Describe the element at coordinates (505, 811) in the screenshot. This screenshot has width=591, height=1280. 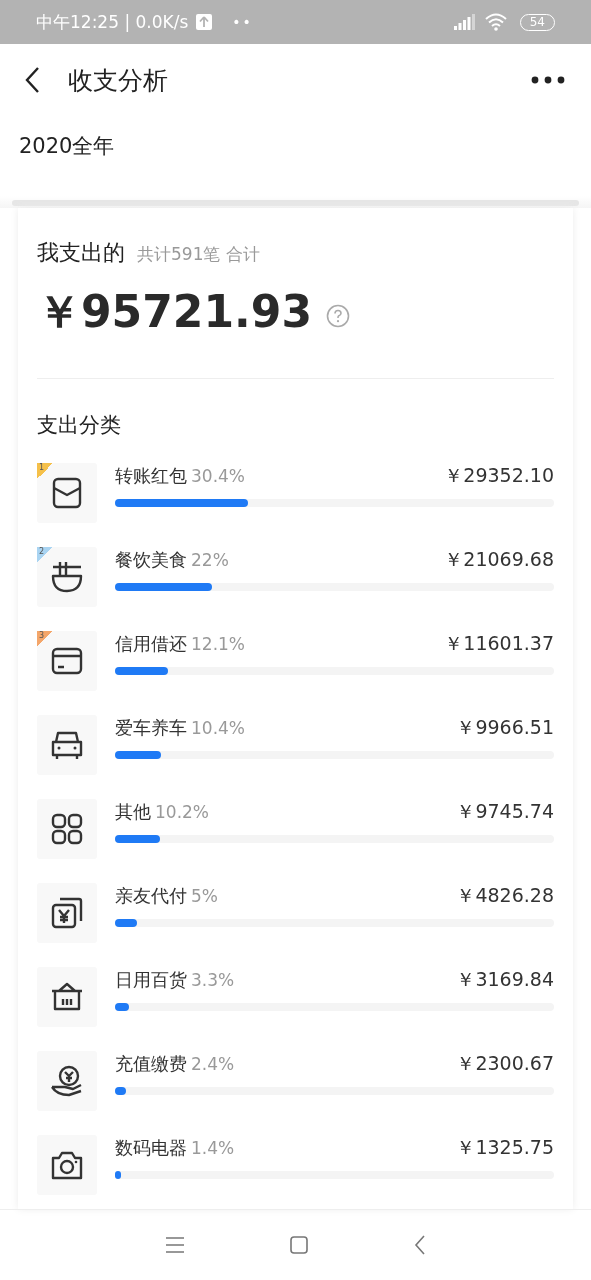
I see `category-amount: ￥9745.74` at that location.